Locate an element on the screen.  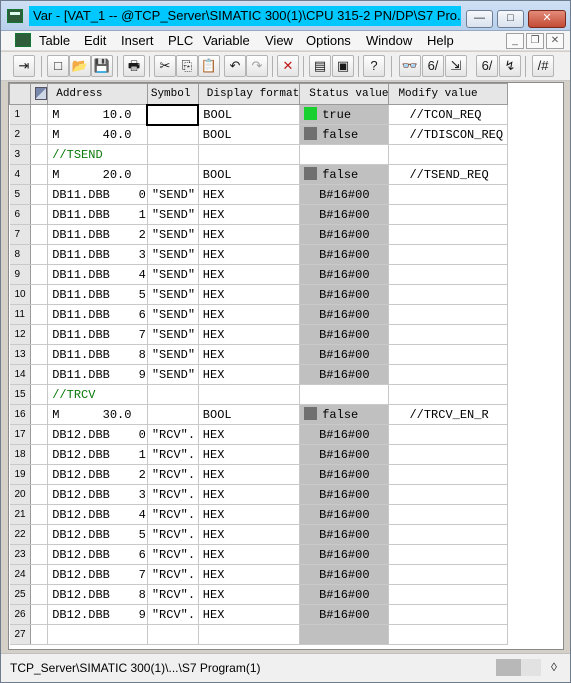
monitor-variable-icon: 6/ is located at coordinates (433, 66).